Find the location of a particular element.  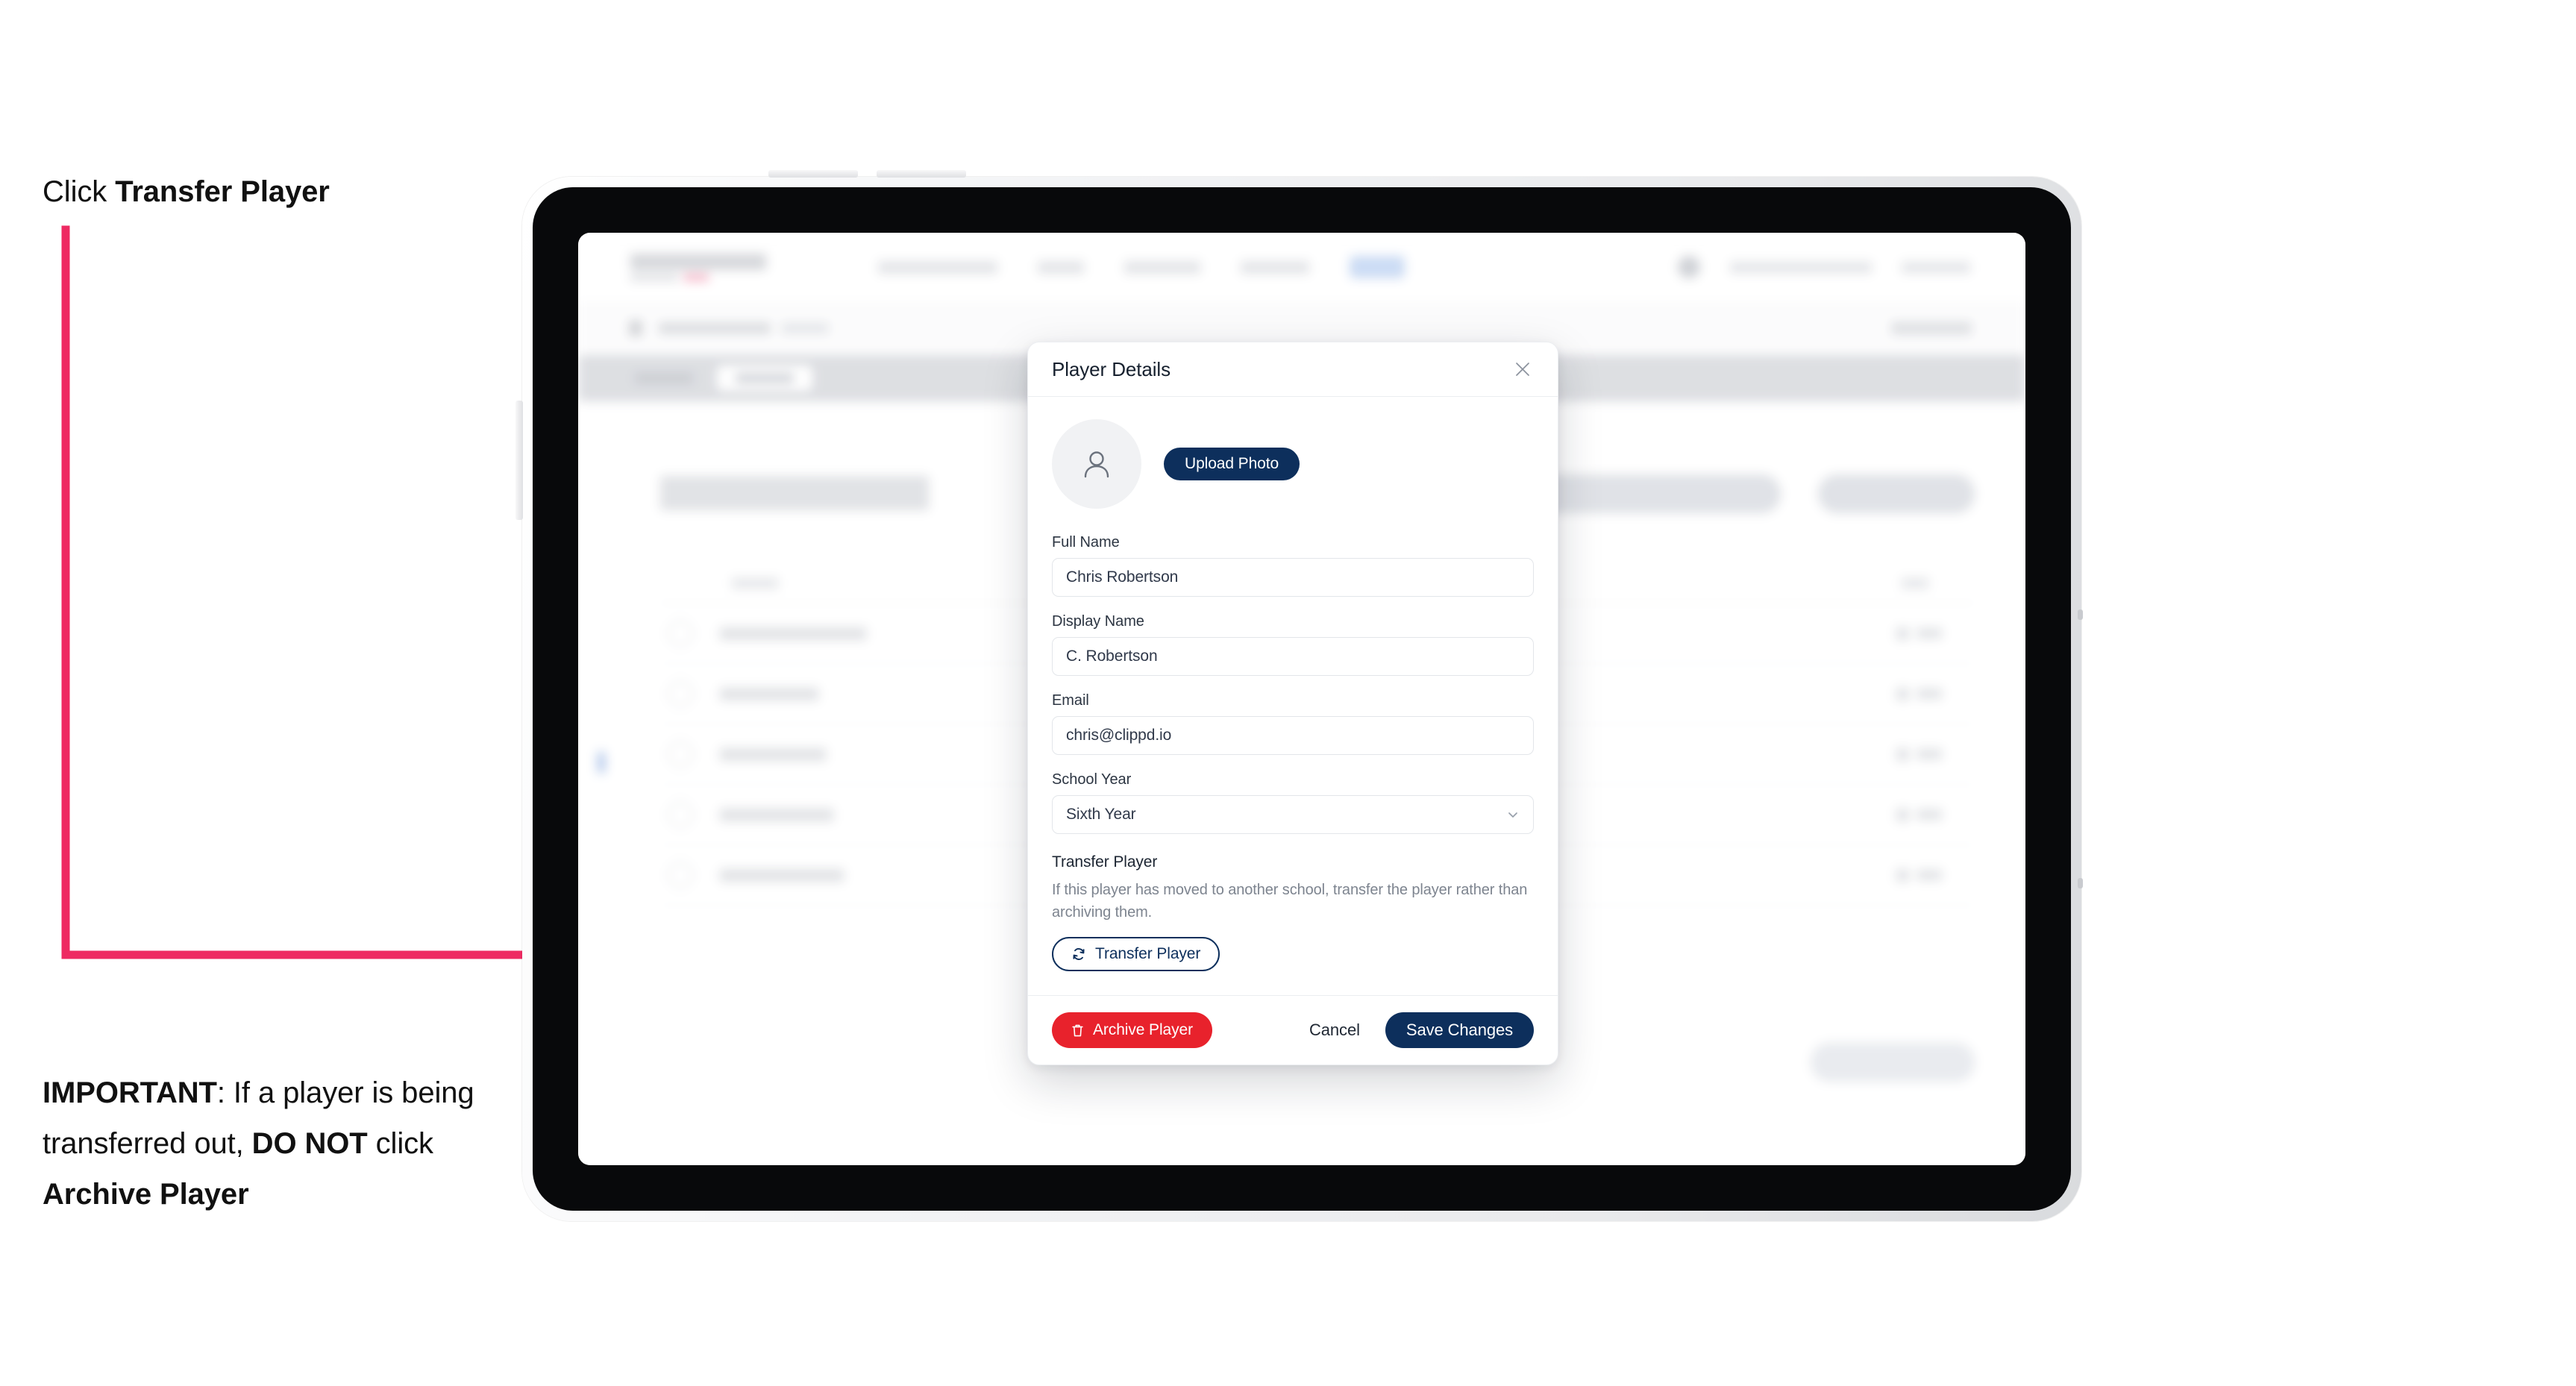

transfer-section-title: Transfer Player is located at coordinates (1105, 862).